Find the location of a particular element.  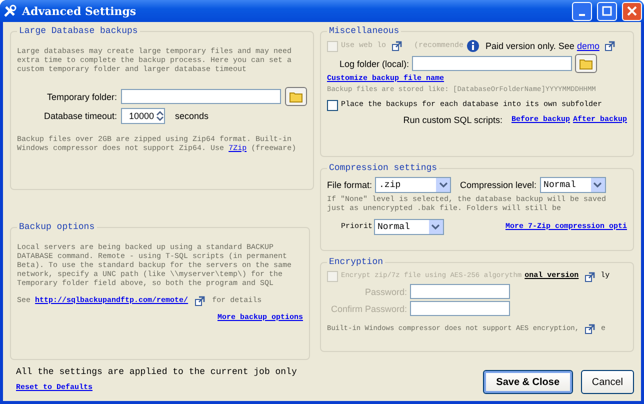

close-icon is located at coordinates (632, 11).